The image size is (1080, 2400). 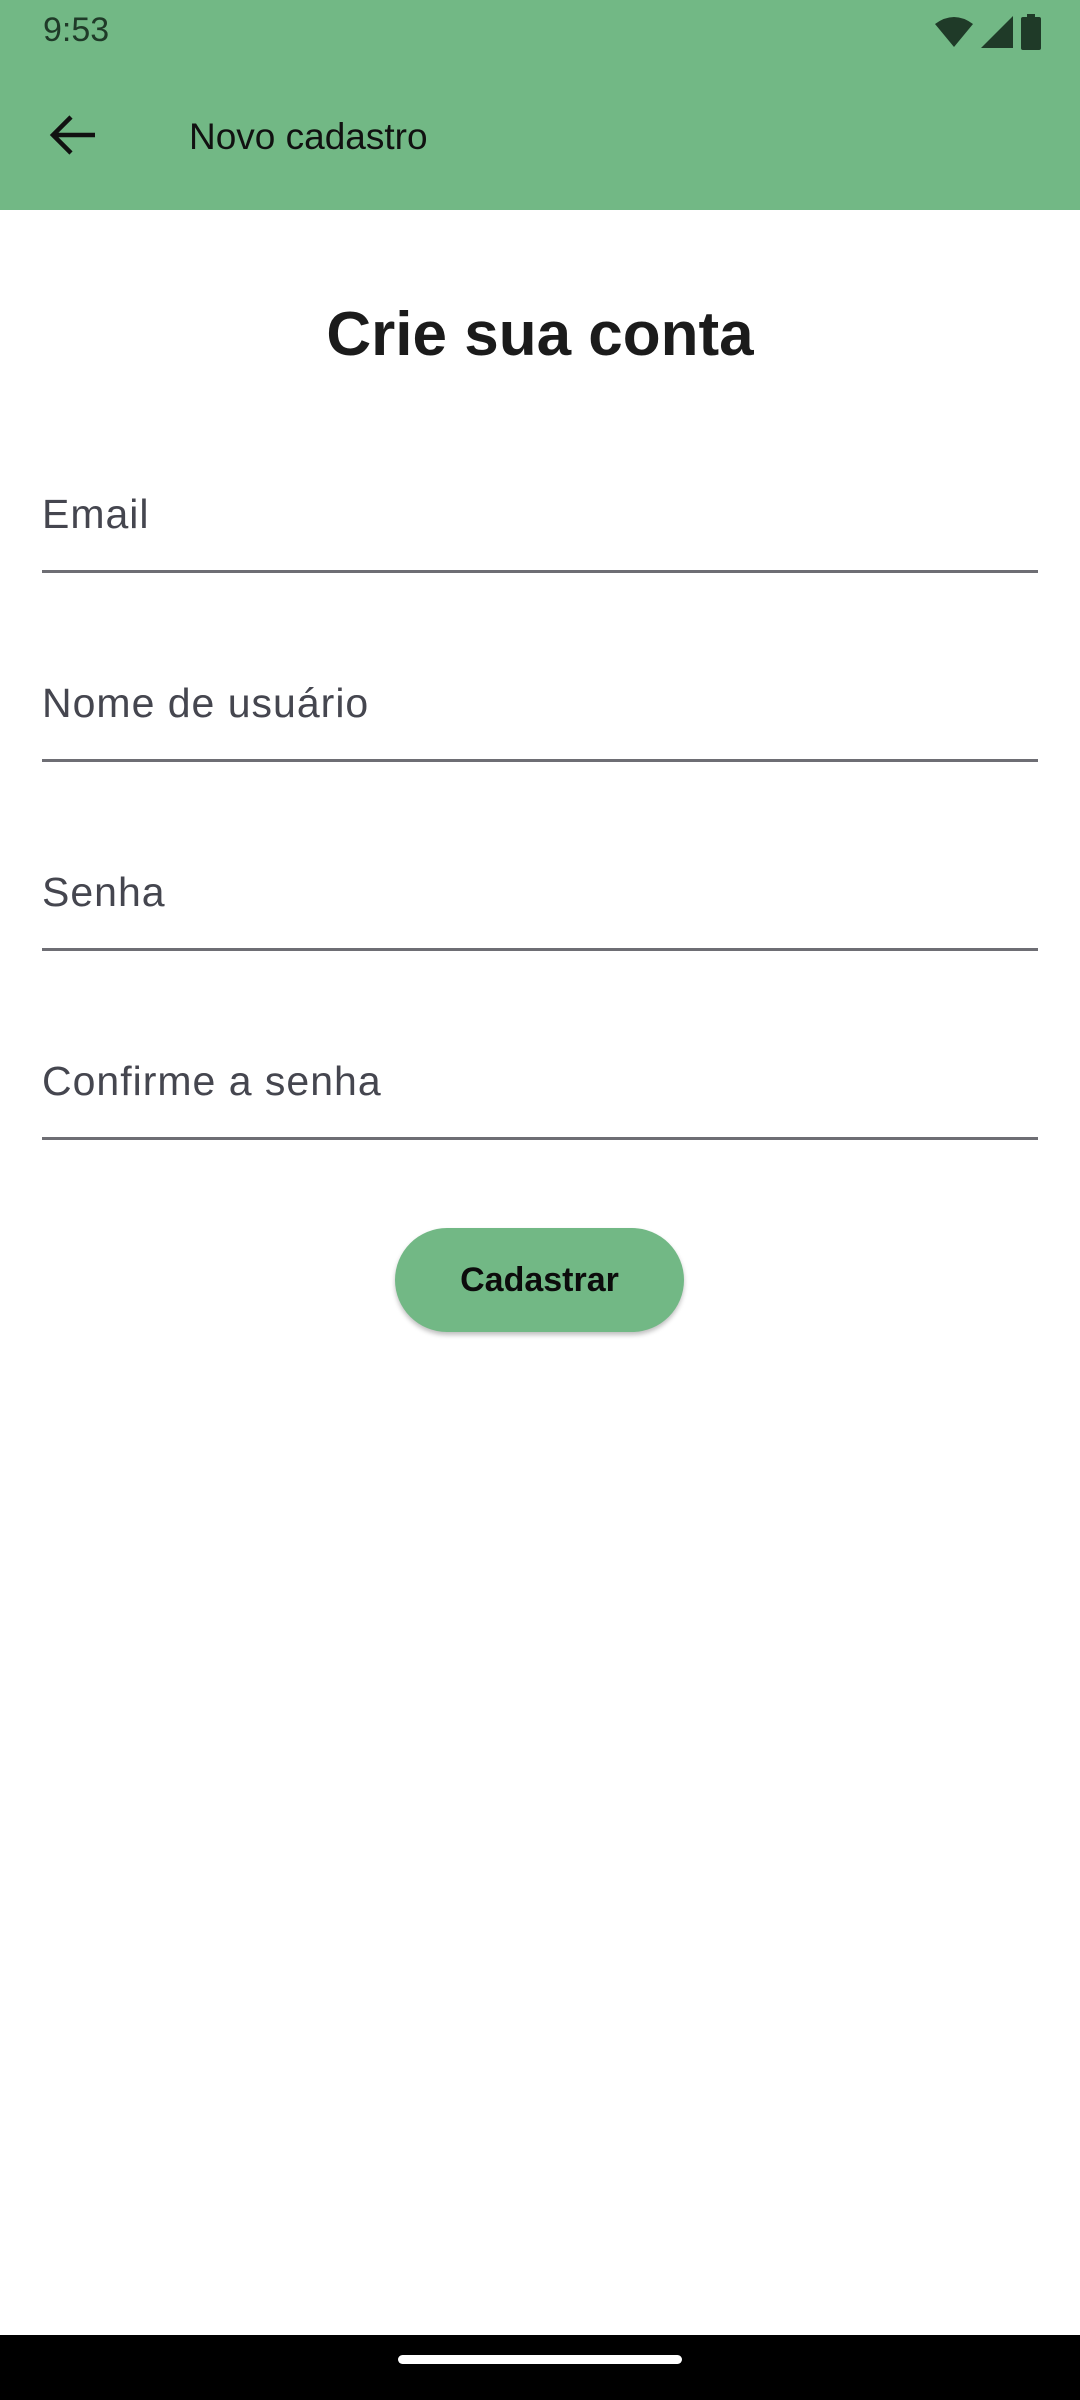 What do you see at coordinates (540, 334) in the screenshot?
I see `page-title: Crie sua conta` at bounding box center [540, 334].